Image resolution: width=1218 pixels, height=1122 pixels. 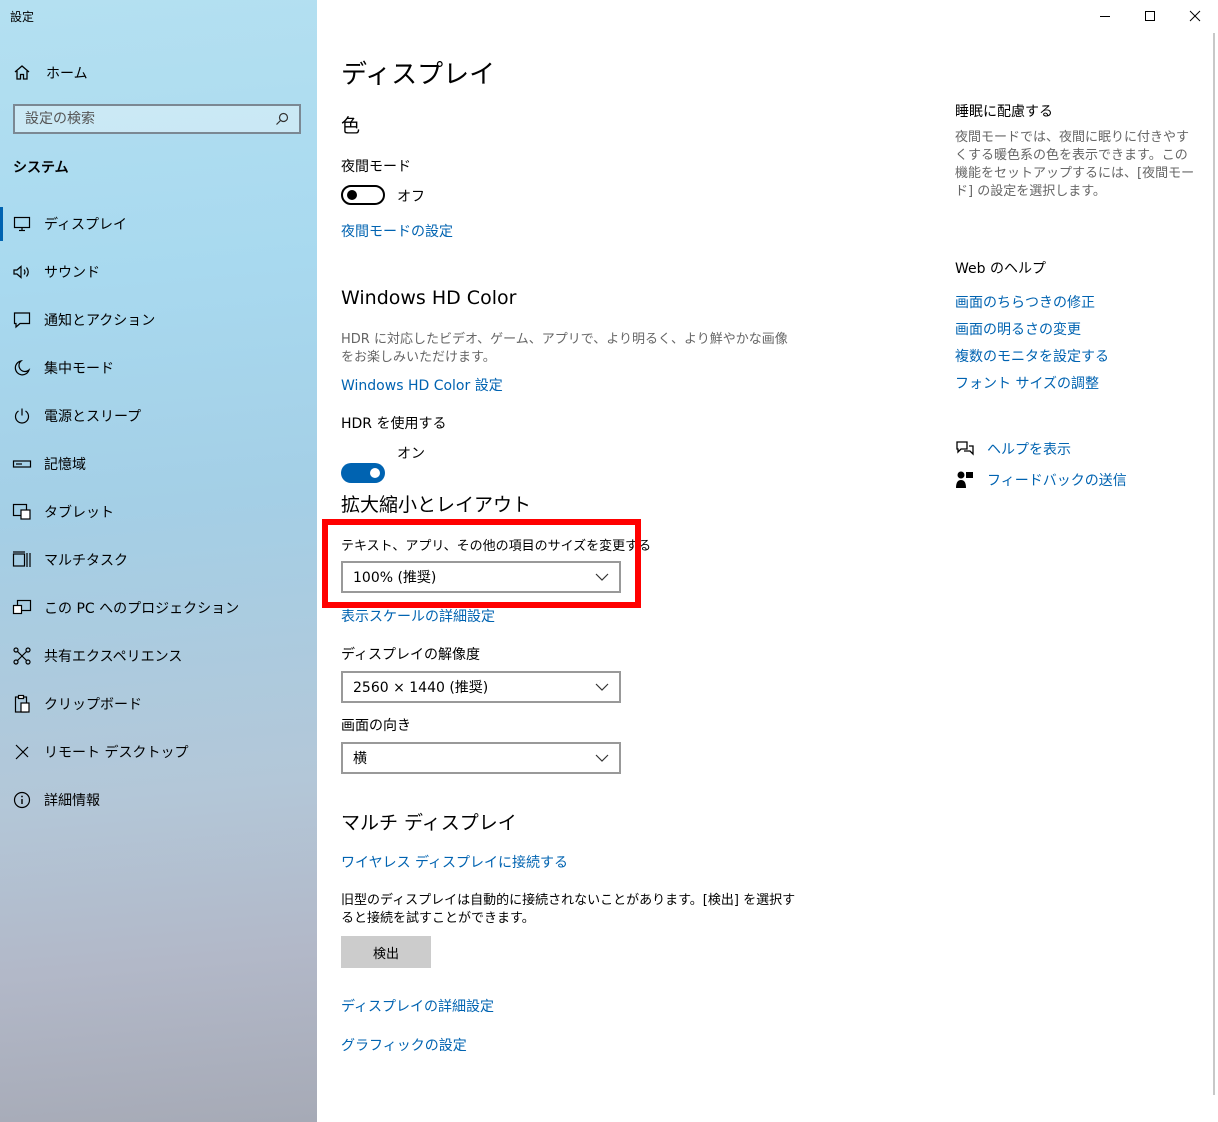 What do you see at coordinates (86, 561) in the screenshot?
I see `sidebar-item-label: マルチタスク` at bounding box center [86, 561].